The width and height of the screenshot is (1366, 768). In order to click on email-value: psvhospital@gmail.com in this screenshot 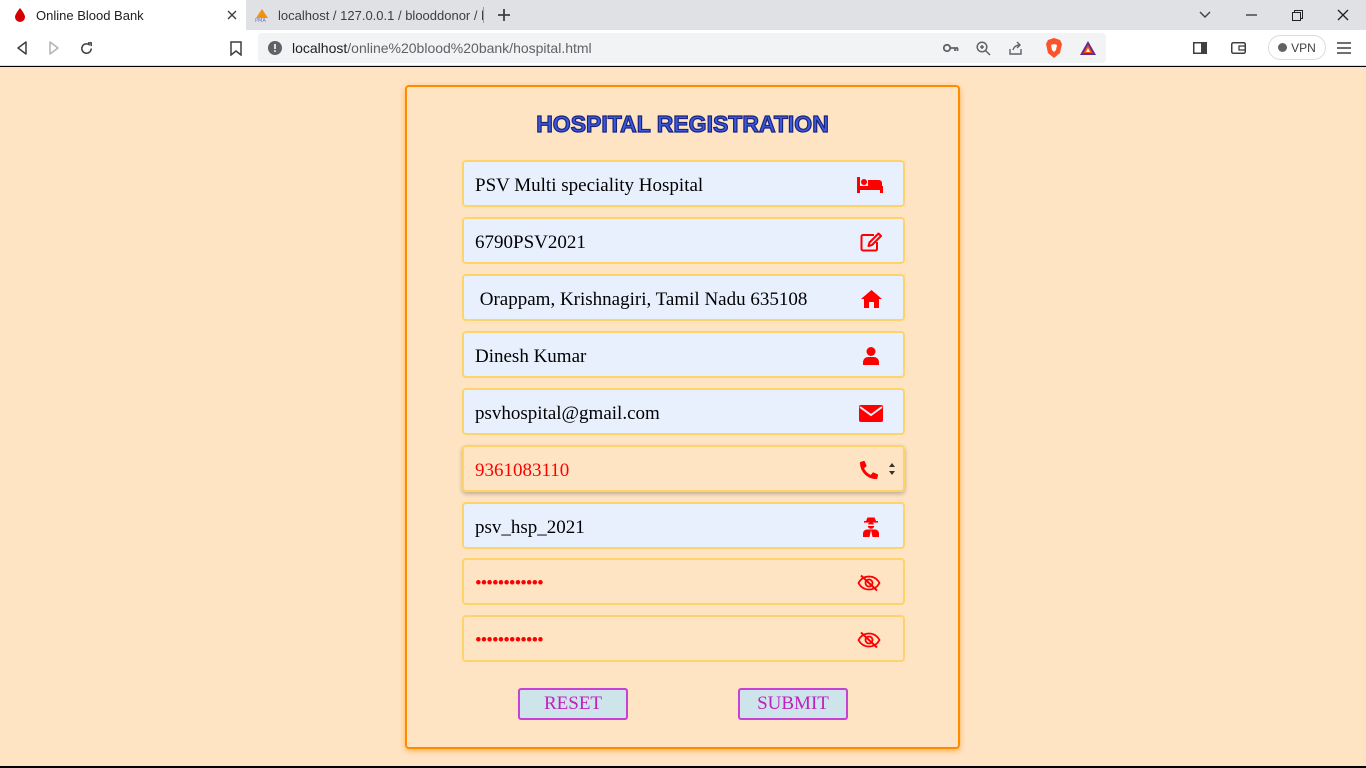, I will do `click(567, 413)`.